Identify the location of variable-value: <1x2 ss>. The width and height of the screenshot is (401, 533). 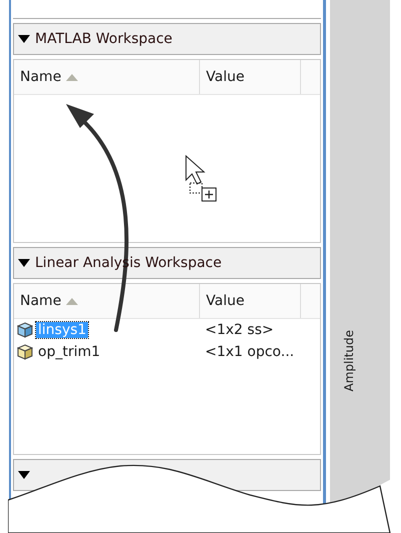
(239, 330).